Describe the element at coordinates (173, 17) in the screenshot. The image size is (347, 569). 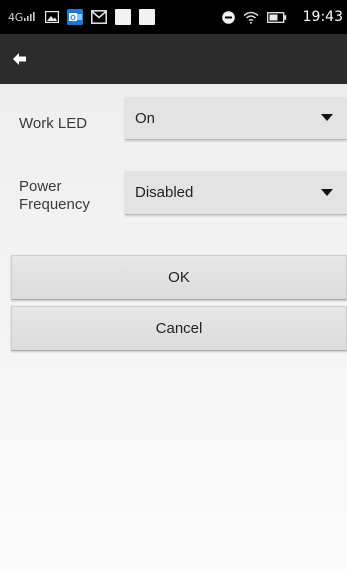
I see `status-bar: 4G O 19:43` at that location.